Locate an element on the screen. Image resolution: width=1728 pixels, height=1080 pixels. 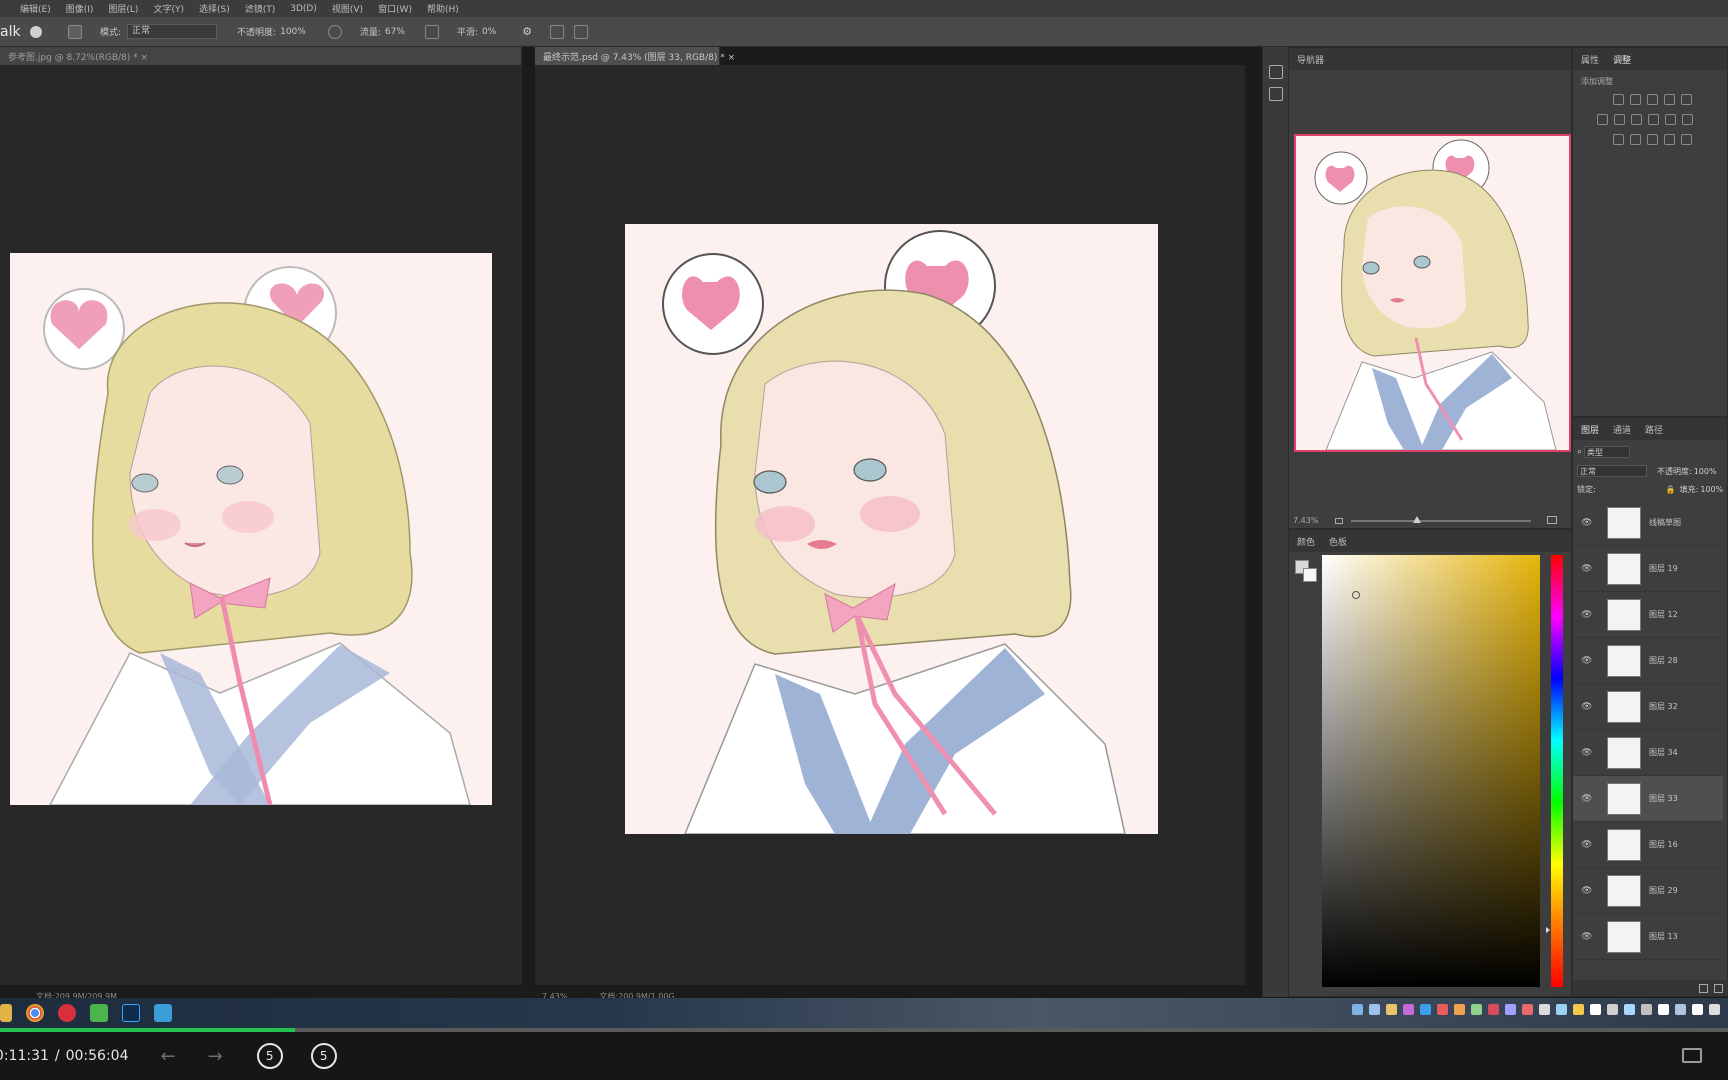
zoom-out-icon is located at coordinates (1339, 521).